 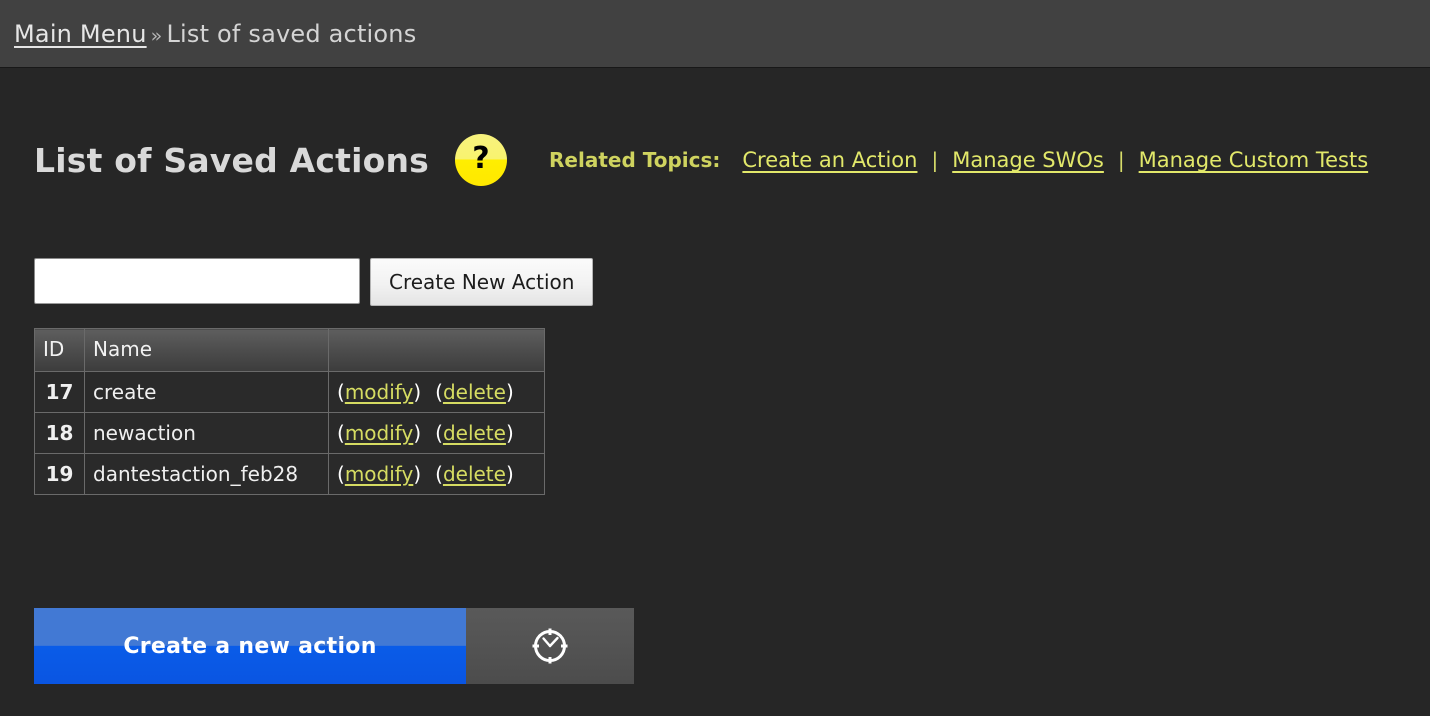 What do you see at coordinates (206, 433) in the screenshot?
I see `cell-name: newaction` at bounding box center [206, 433].